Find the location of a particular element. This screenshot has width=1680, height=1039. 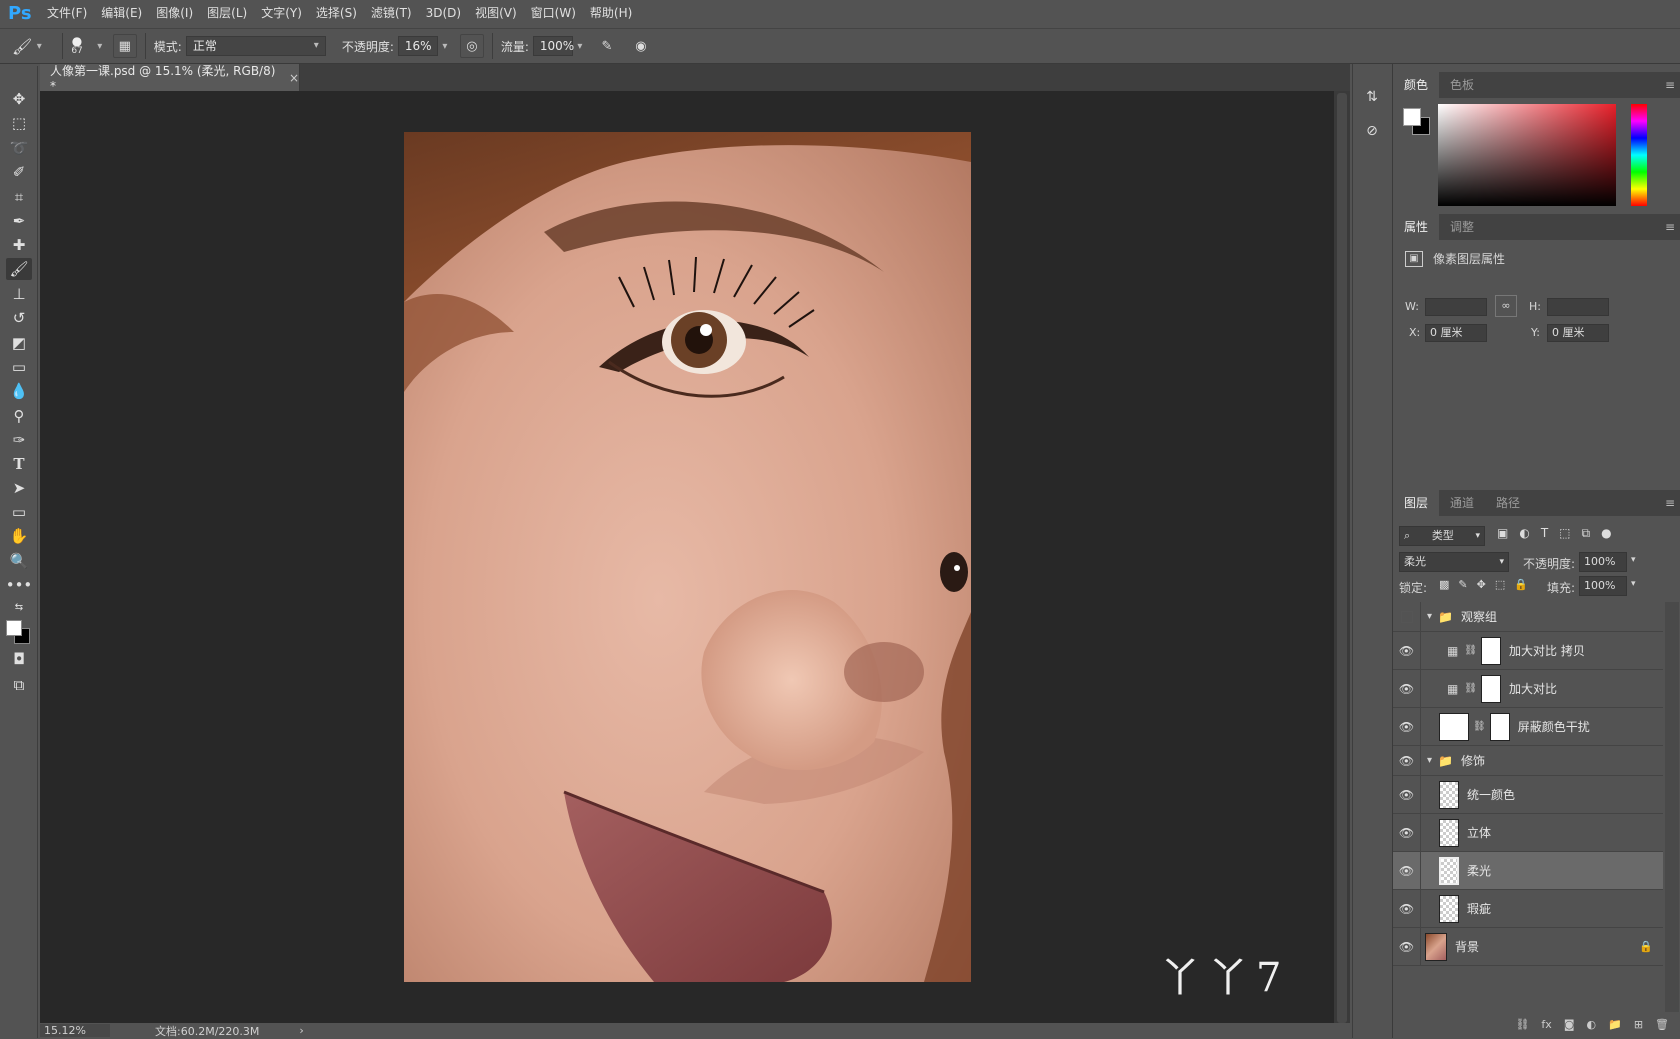

layer-row: 👁 背景 🔒 is located at coordinates (1528, 947).